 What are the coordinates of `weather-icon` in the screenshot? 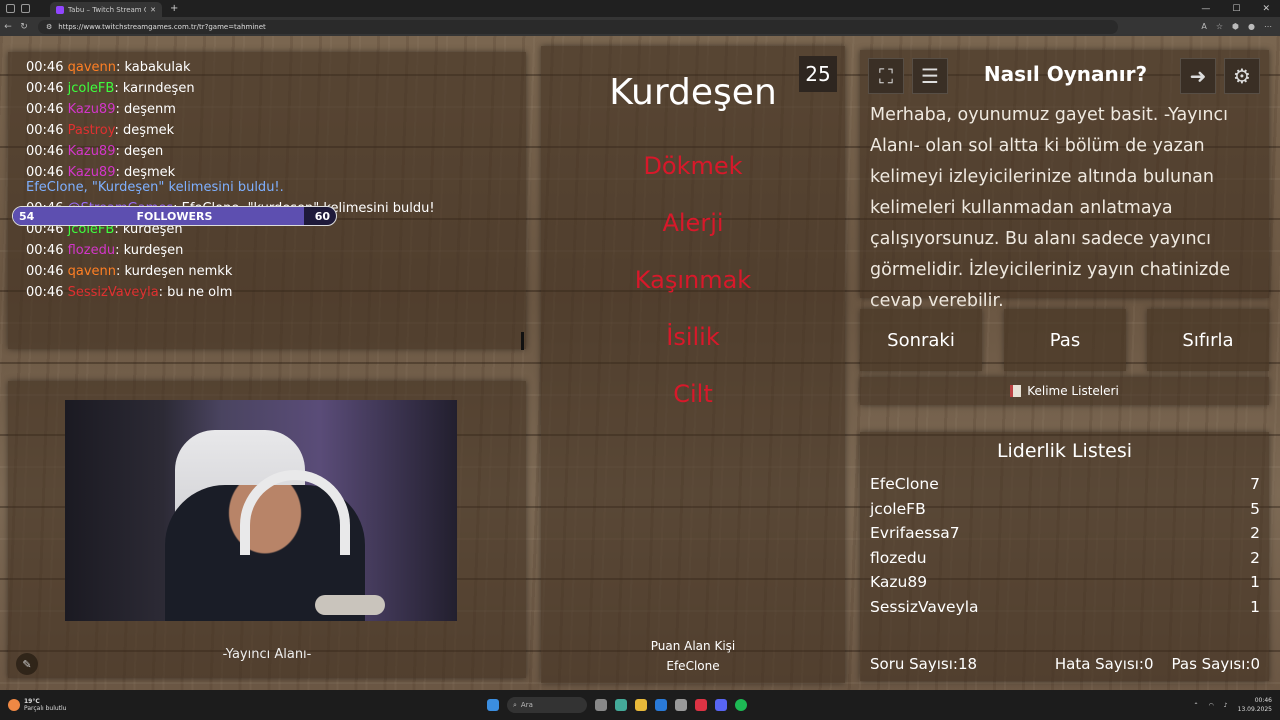 It's located at (14, 705).